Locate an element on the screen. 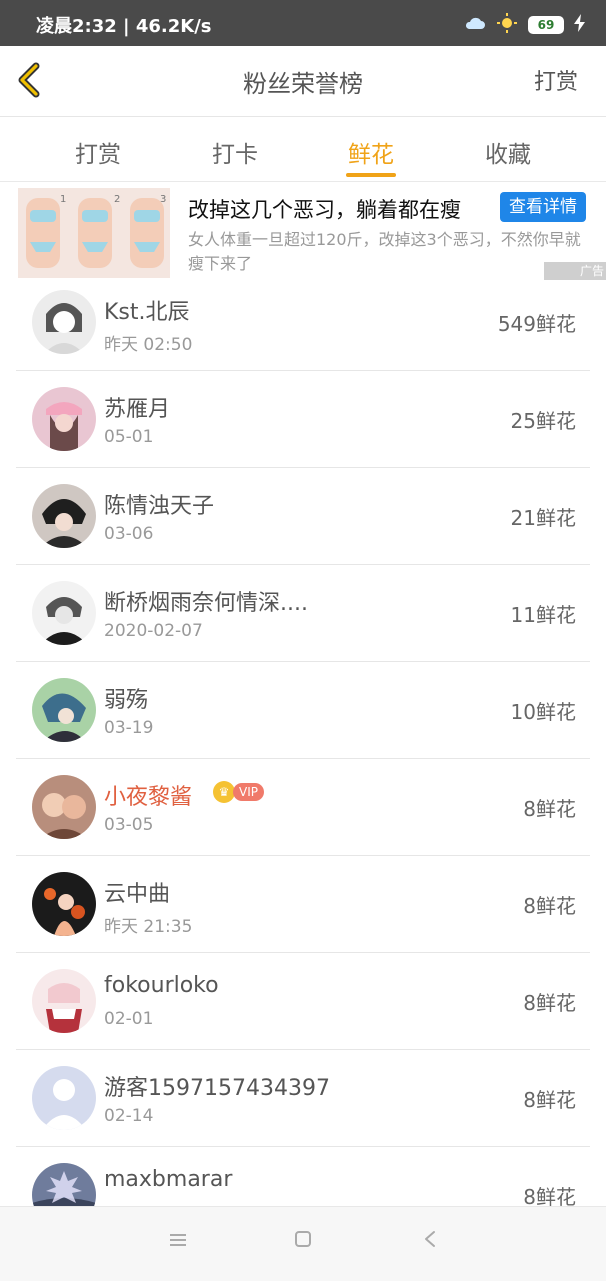 Image resolution: width=606 pixels, height=1281 pixels. ad-image-number-1: 1 is located at coordinates (63, 199).